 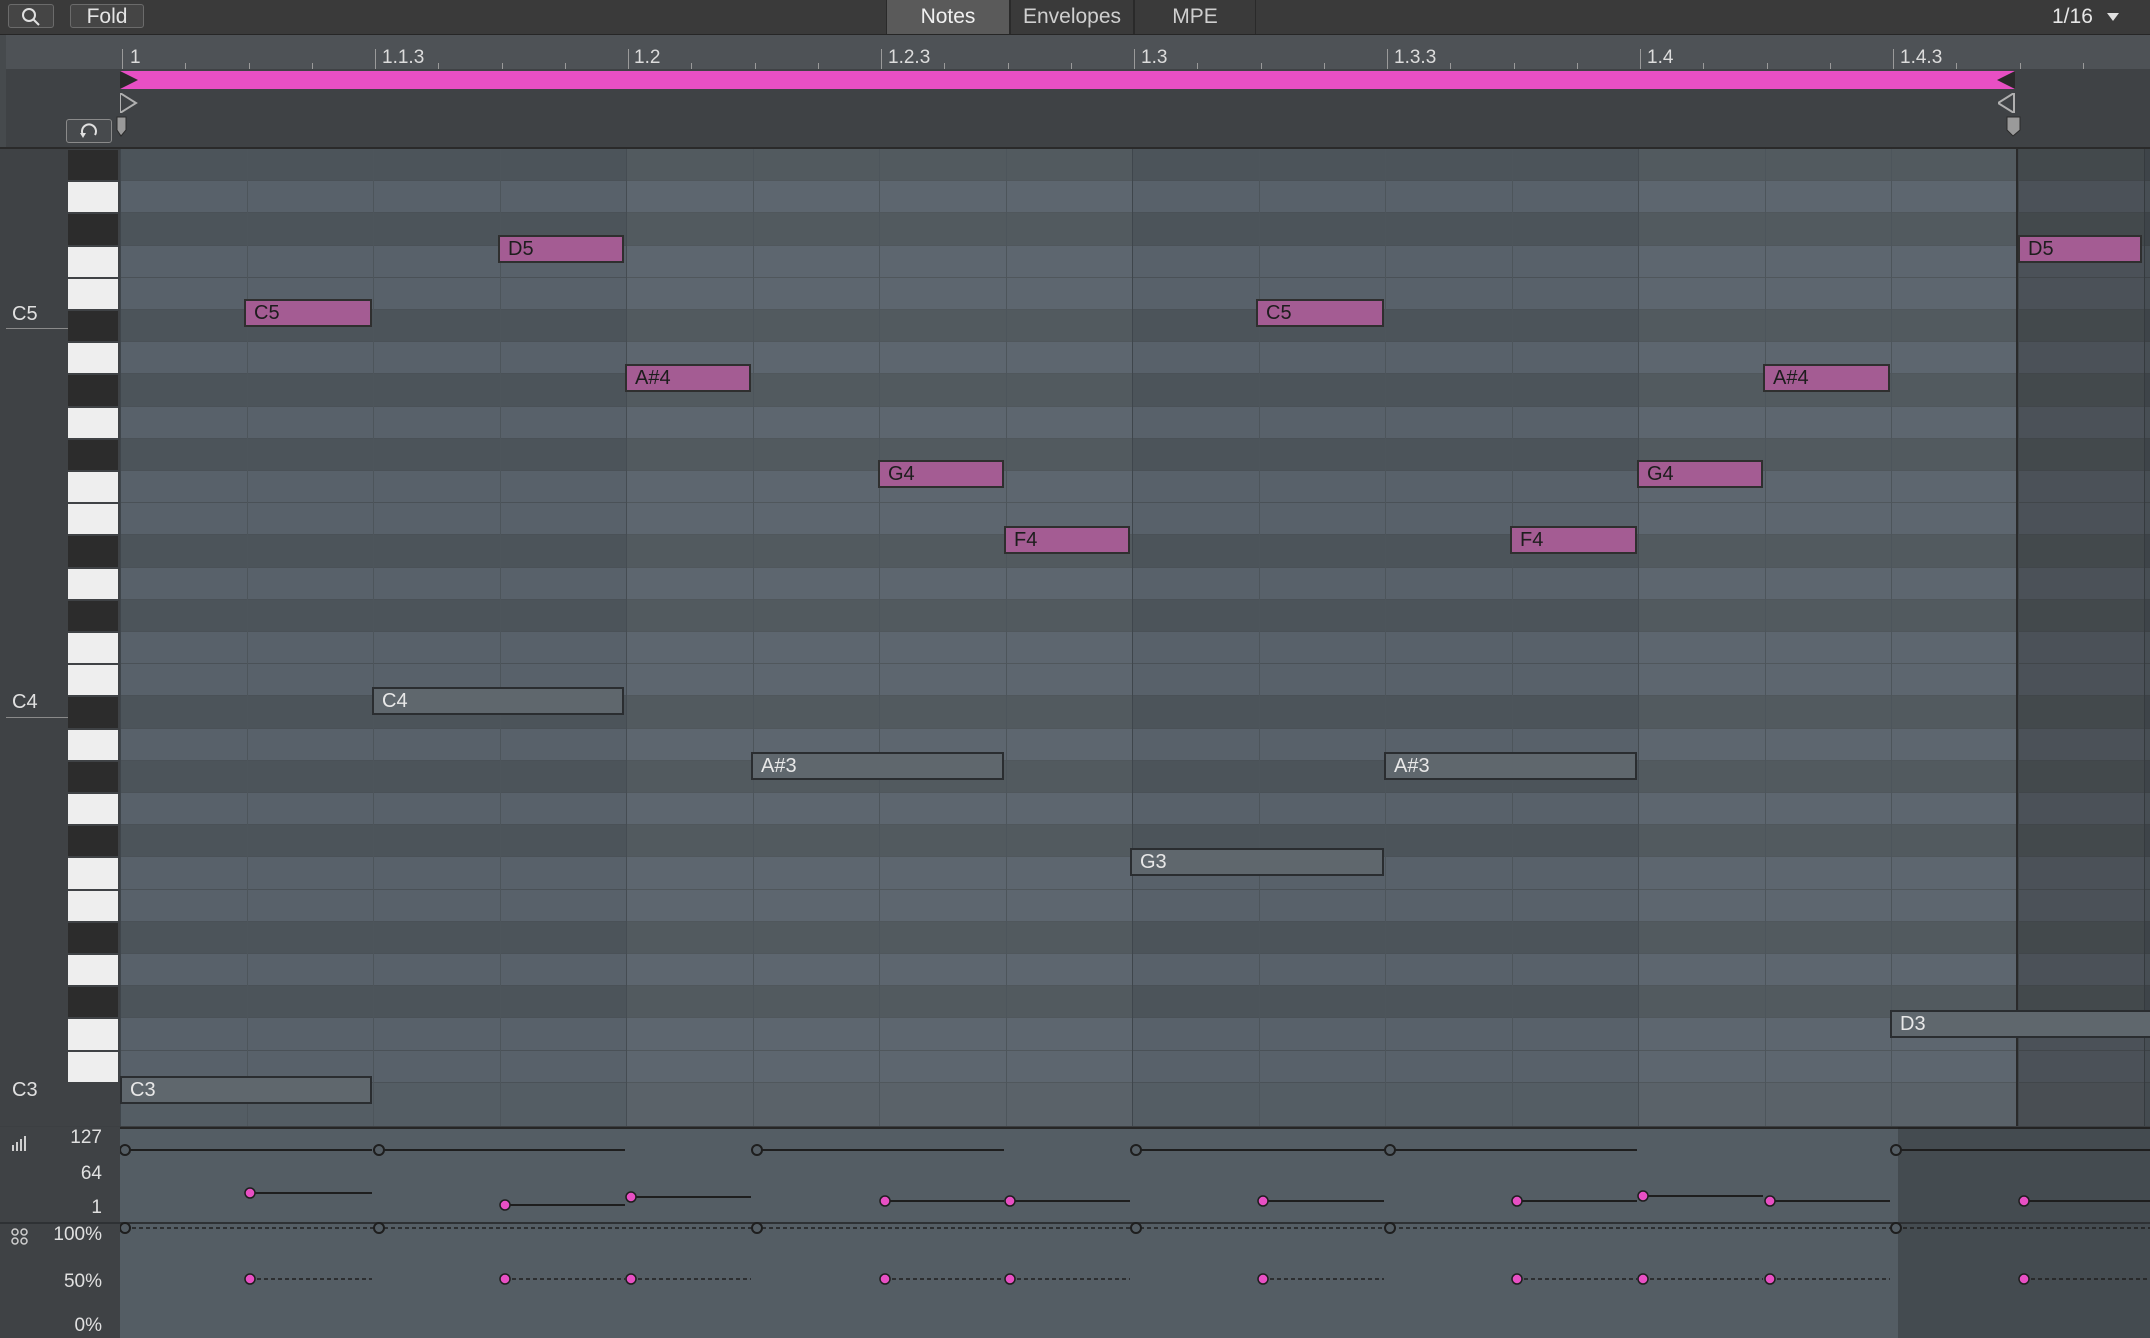 What do you see at coordinates (1067, 80) in the screenshot?
I see `loop-brace` at bounding box center [1067, 80].